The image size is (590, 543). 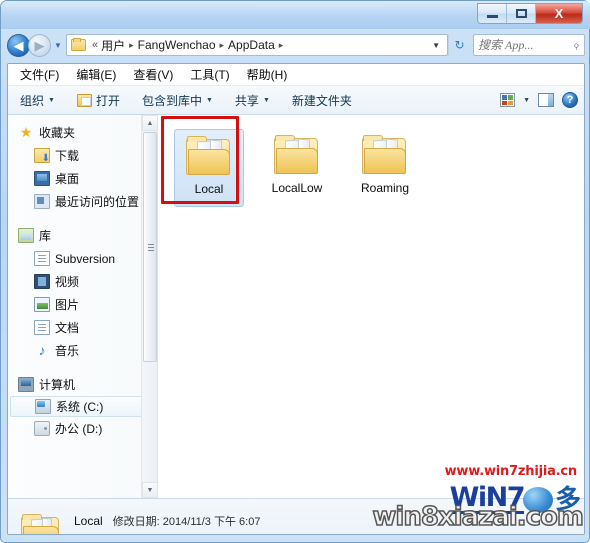 I want to click on navigation-scrollbar: ▲ ▼, so click(x=149, y=306).